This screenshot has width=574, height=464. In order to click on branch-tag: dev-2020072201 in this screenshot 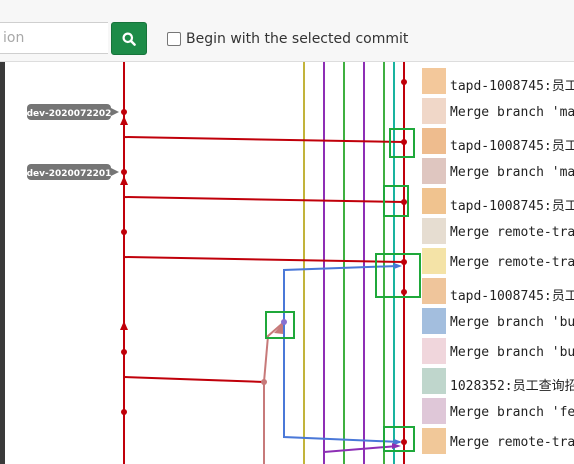, I will do `click(73, 172)`.